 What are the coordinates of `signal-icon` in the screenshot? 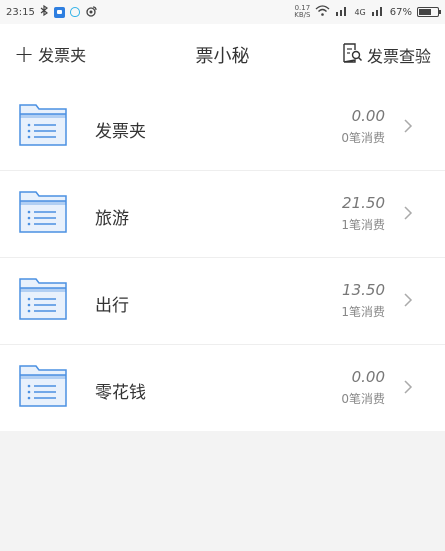 It's located at (342, 12).